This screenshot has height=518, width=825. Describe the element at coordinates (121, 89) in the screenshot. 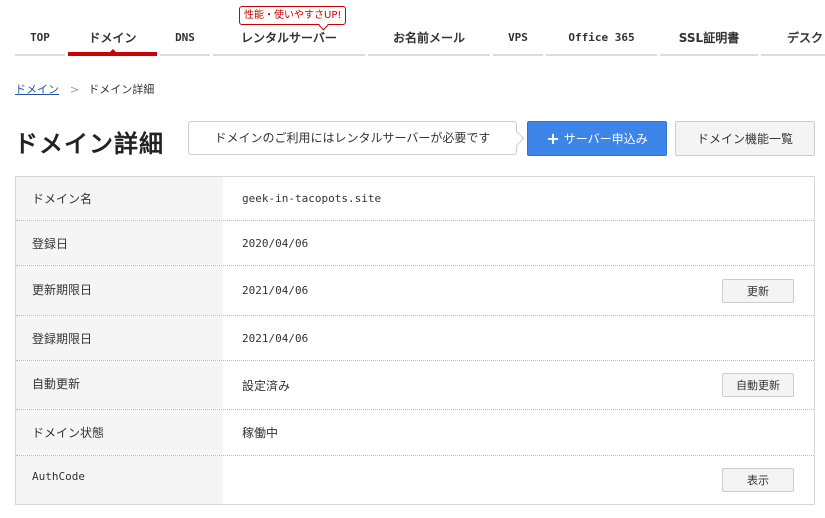

I see `breadcrumb-current: ドメイン詳細` at that location.